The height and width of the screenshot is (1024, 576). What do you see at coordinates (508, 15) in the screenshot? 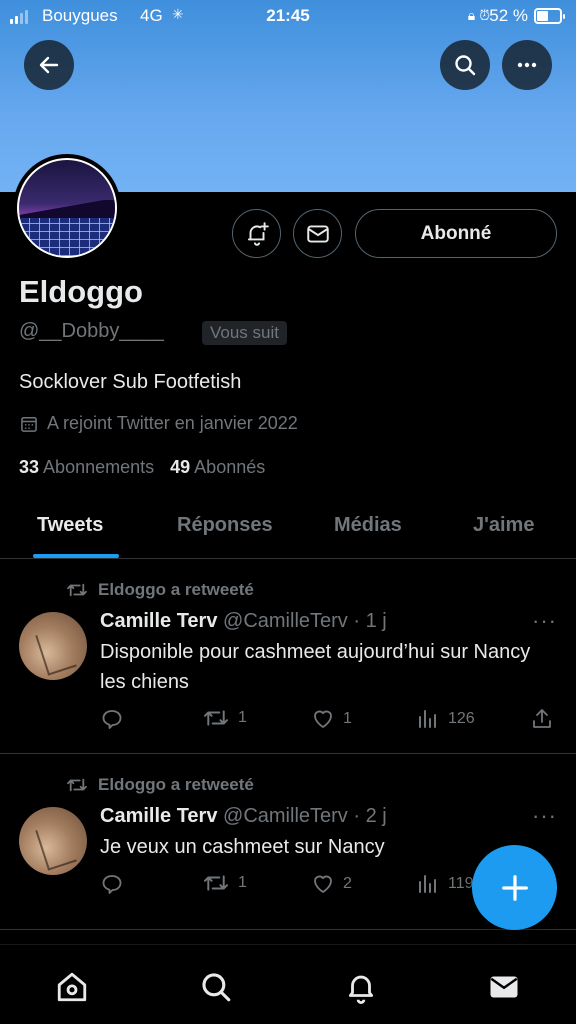
I see `battery-percent: 52 %` at bounding box center [508, 15].